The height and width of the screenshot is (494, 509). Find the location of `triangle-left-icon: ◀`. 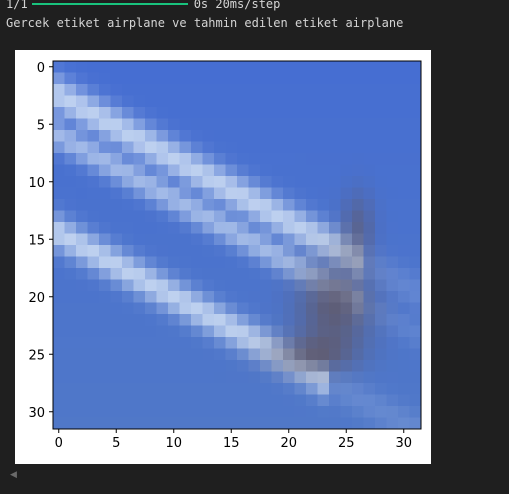

triangle-left-icon: ◀ is located at coordinates (13, 475).